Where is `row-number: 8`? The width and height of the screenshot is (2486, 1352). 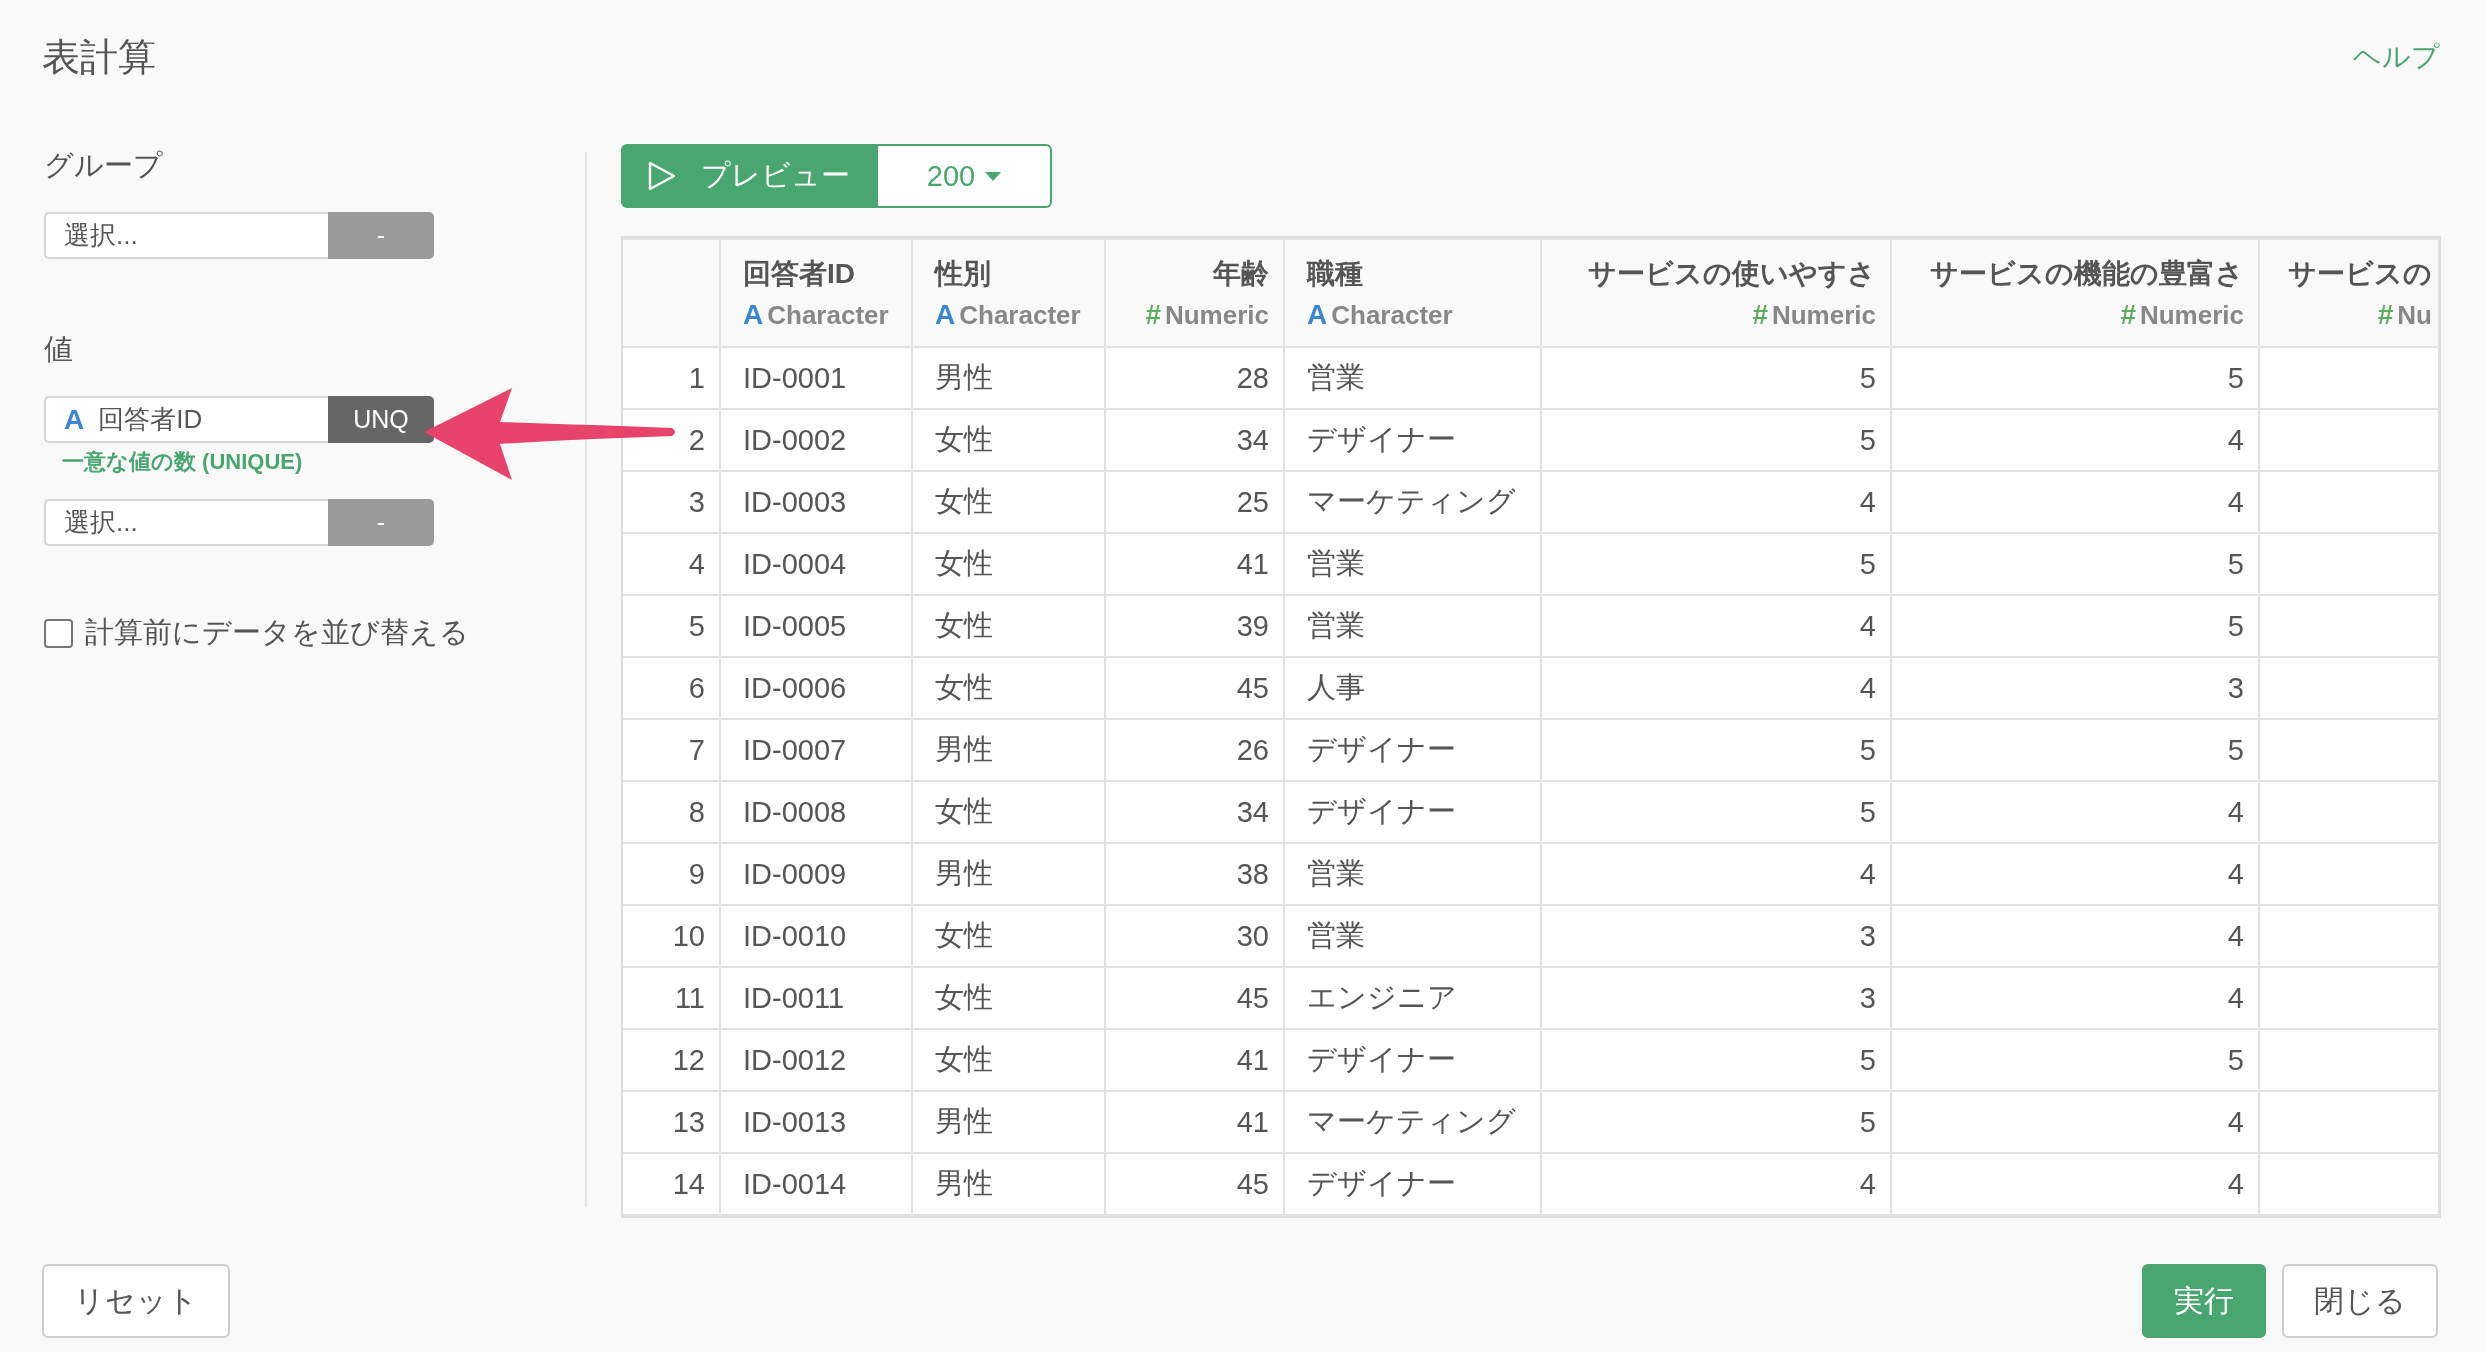
row-number: 8 is located at coordinates (671, 812).